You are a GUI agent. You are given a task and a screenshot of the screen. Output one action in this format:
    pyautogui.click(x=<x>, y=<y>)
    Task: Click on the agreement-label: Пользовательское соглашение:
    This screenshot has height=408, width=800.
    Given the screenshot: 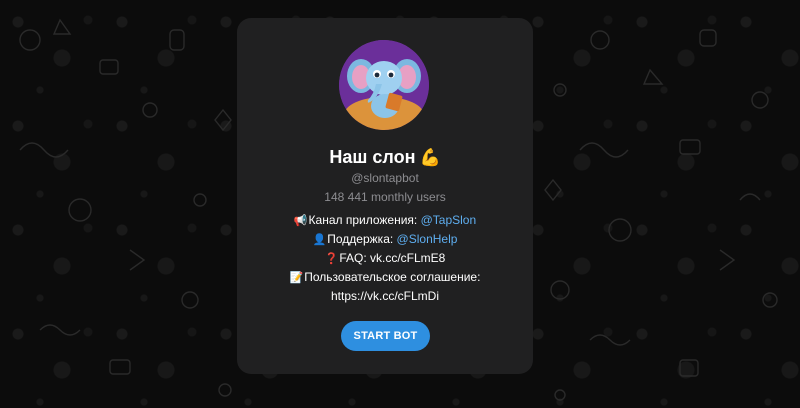 What is the action you would take?
    pyautogui.click(x=392, y=277)
    